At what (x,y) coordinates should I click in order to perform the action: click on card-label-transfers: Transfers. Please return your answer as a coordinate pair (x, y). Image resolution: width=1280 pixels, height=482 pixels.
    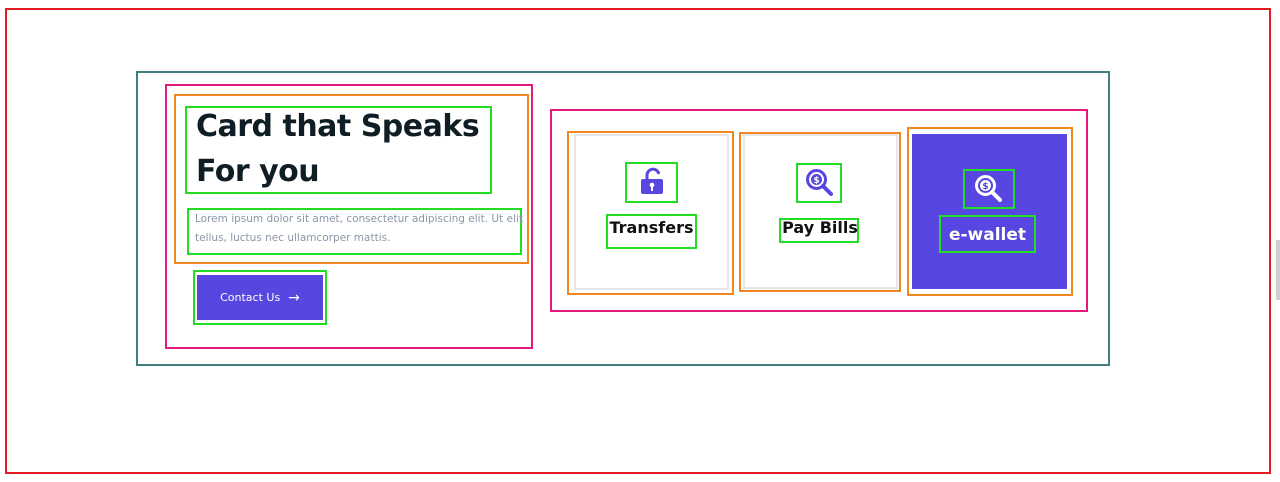
    Looking at the image, I should click on (651, 227).